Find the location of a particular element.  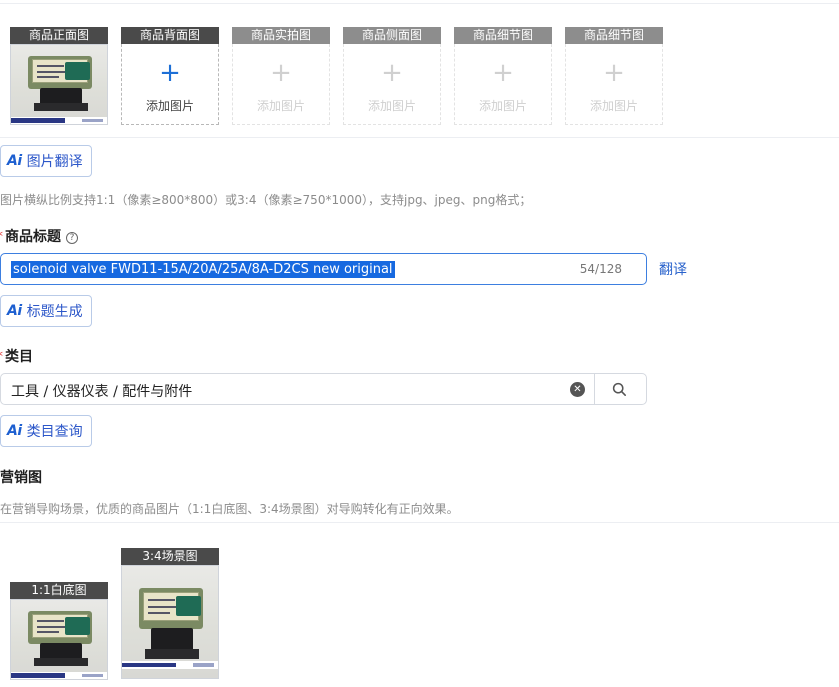

marketing-label: 营销图 is located at coordinates (21, 478).